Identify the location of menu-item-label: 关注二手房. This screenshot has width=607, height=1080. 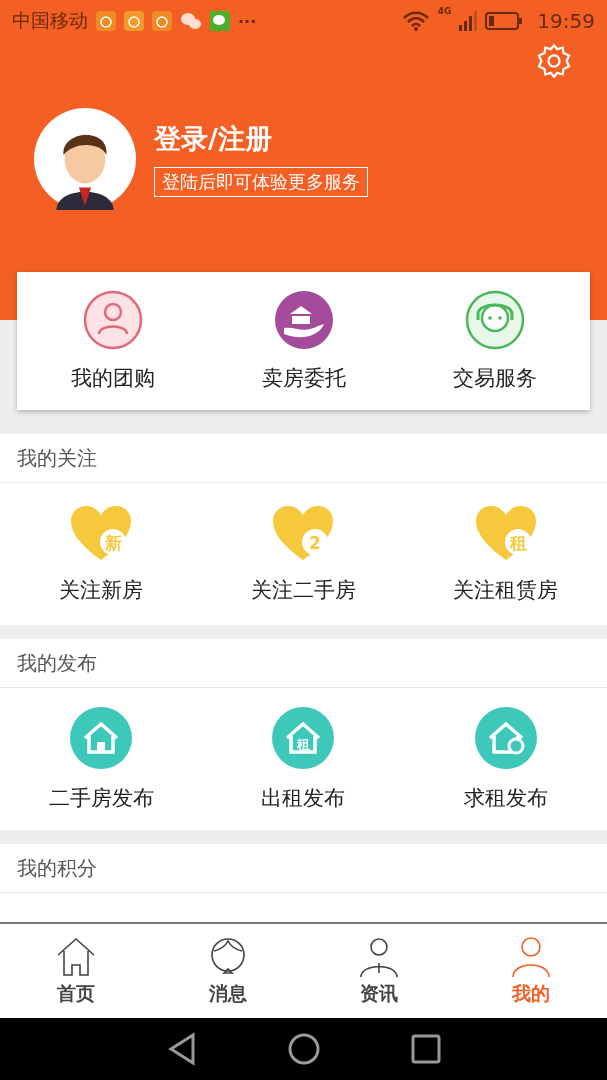
(303, 590).